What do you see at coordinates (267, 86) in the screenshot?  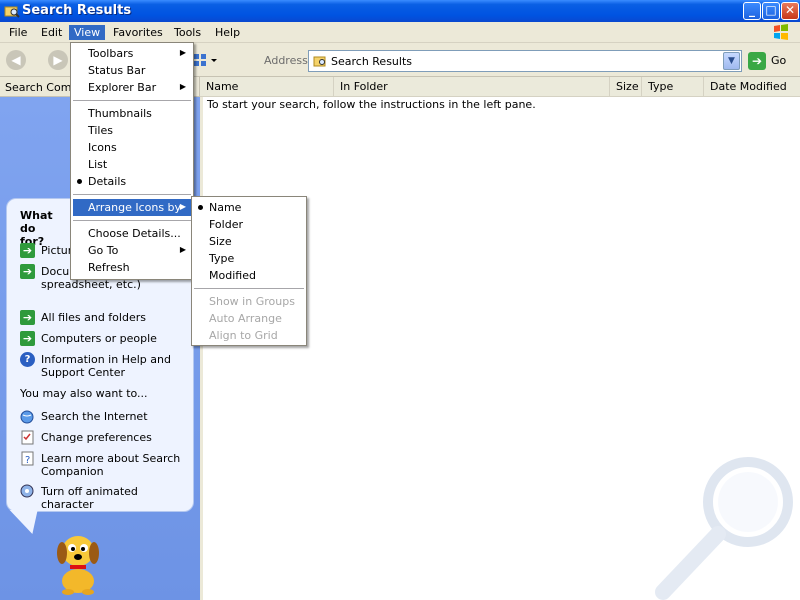 I see `column-name: Name` at bounding box center [267, 86].